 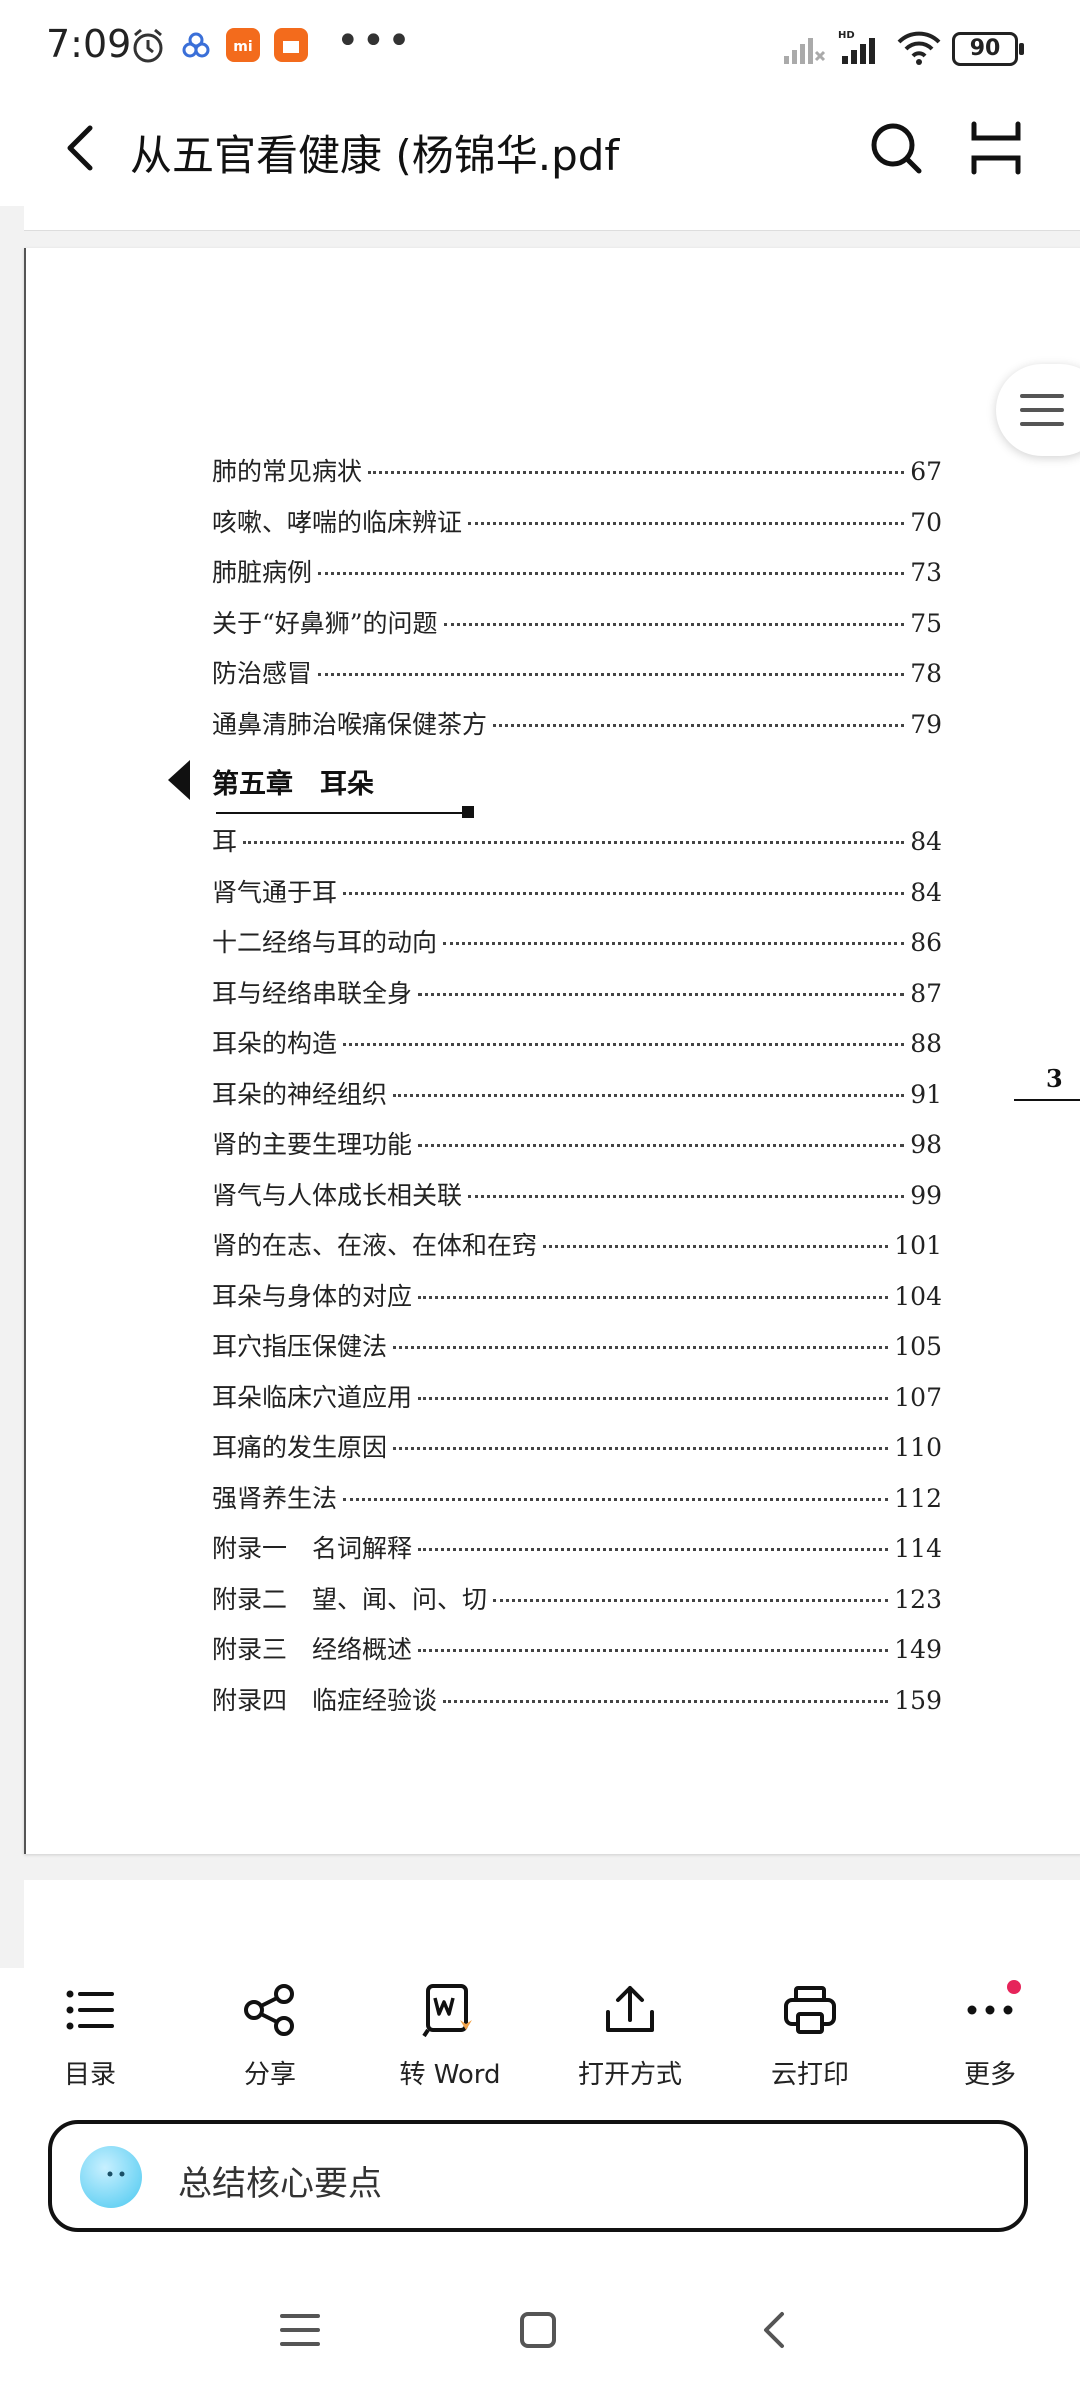 I want to click on cloud-print-button: 云打印, so click(x=810, y=2035).